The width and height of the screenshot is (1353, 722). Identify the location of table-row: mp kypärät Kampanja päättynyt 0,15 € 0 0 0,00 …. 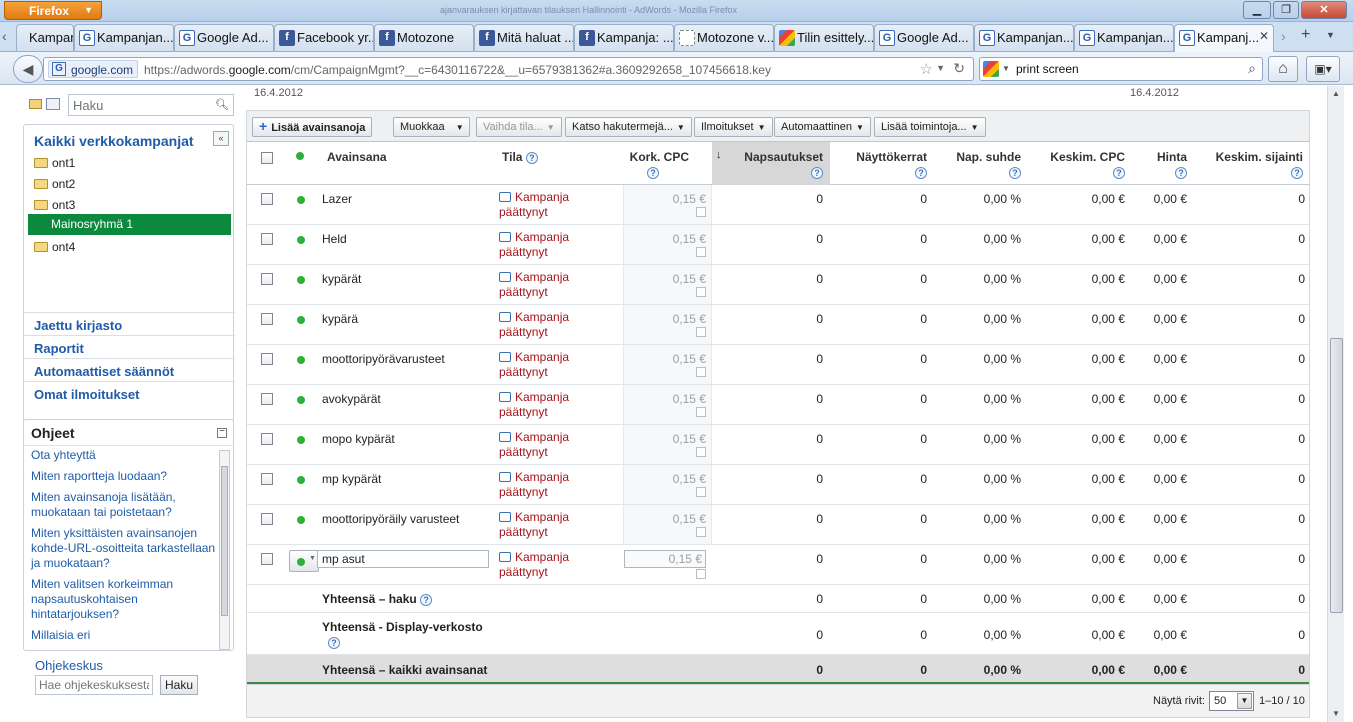
(778, 485).